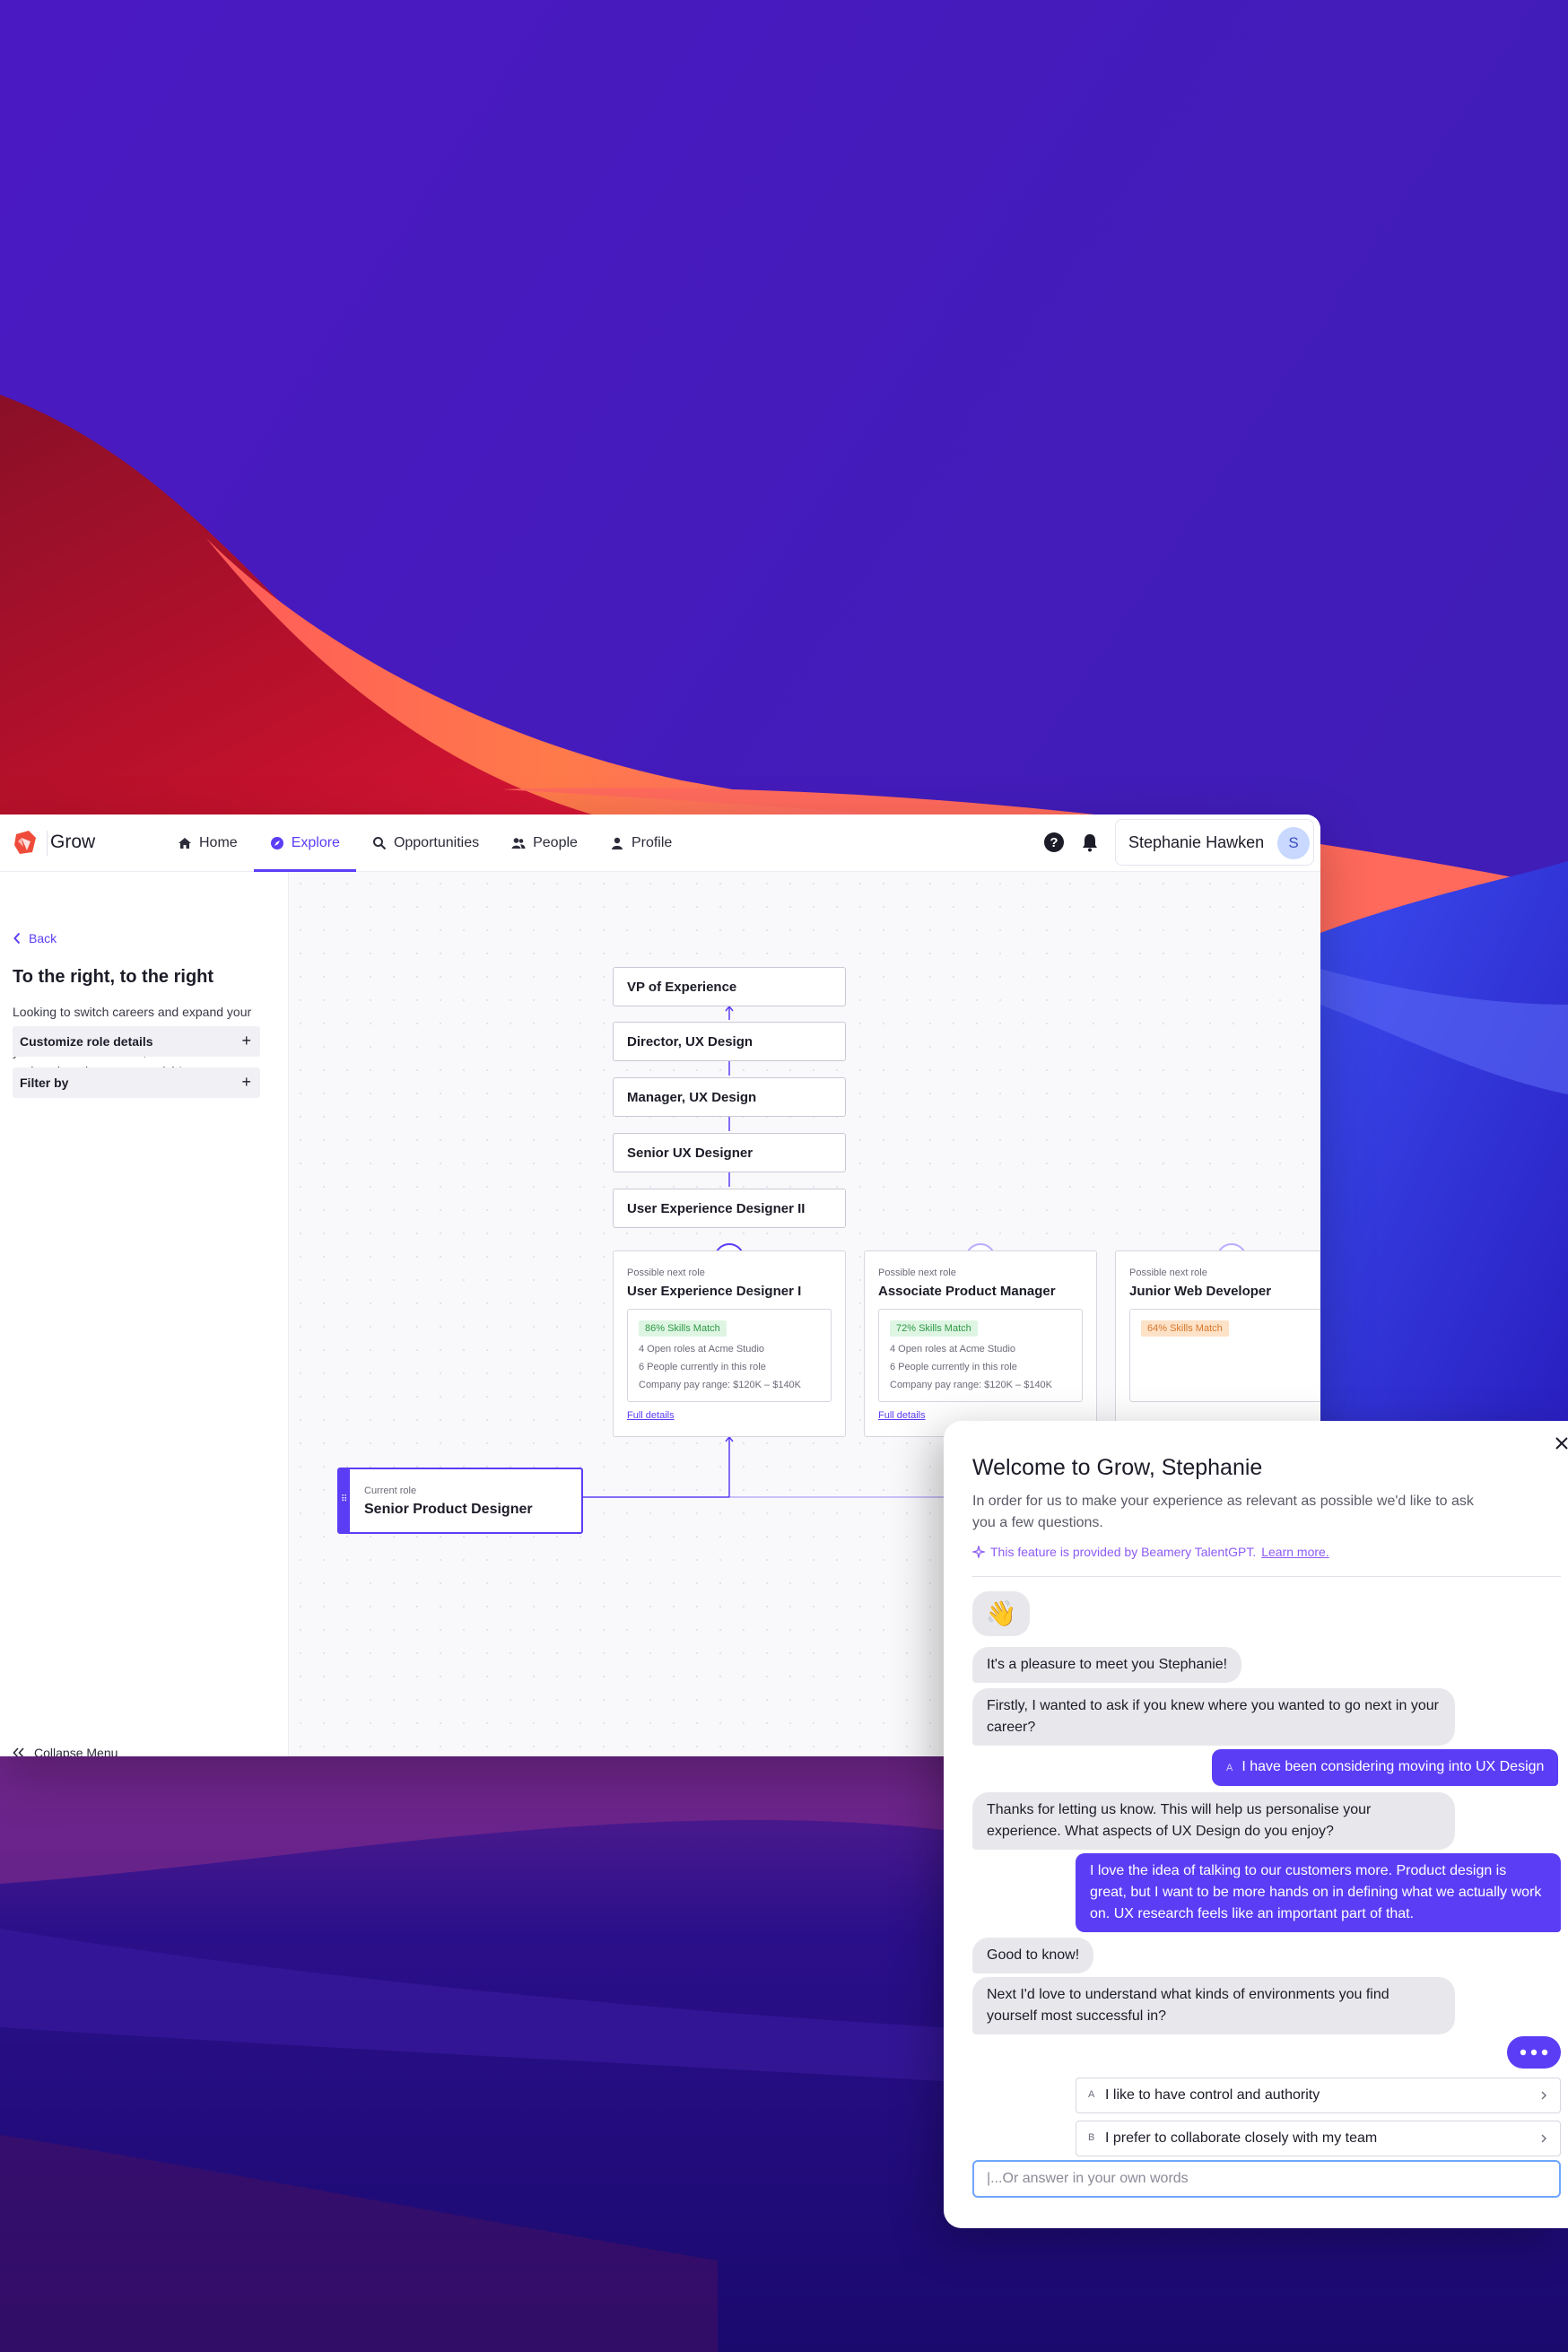 This screenshot has height=2352, width=1568. I want to click on path-role-card: Manager, UX Design, so click(729, 1097).